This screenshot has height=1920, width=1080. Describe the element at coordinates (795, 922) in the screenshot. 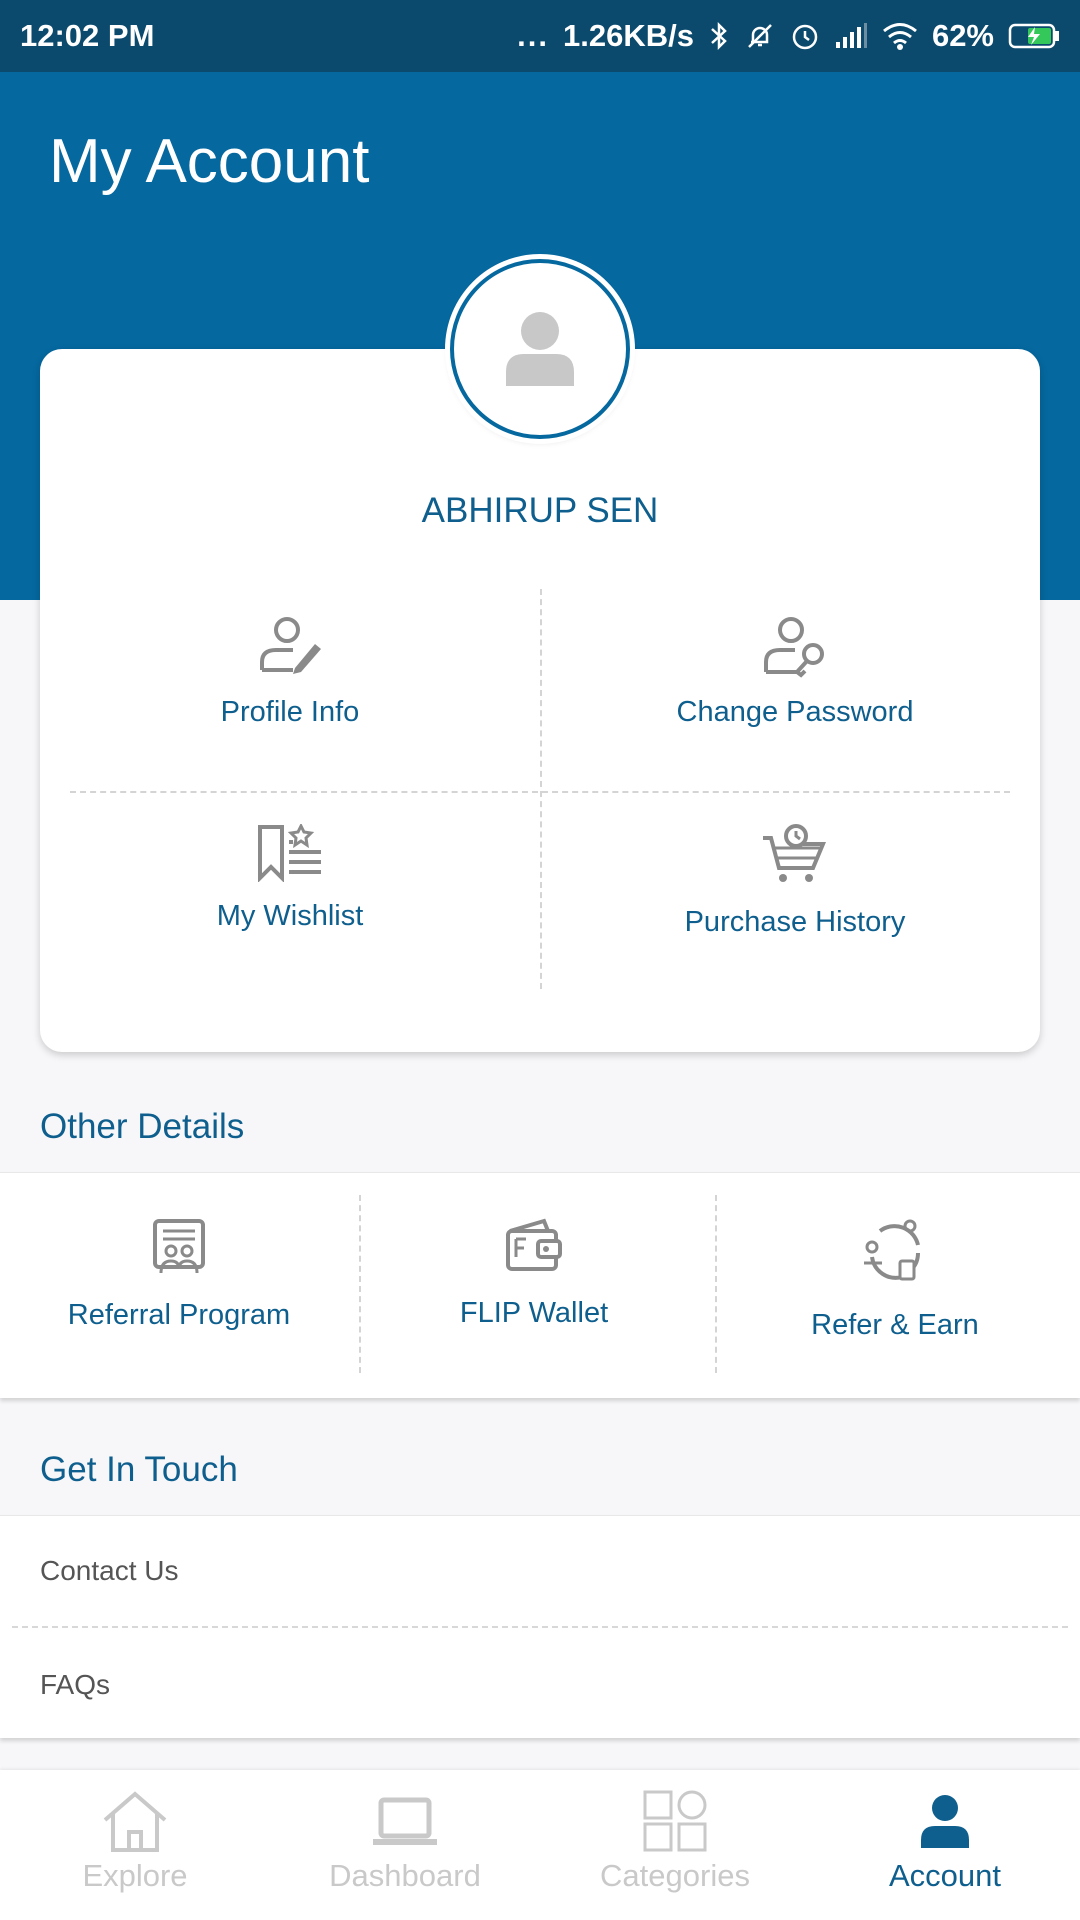

I see `purchase-history-label: Purchase History` at that location.